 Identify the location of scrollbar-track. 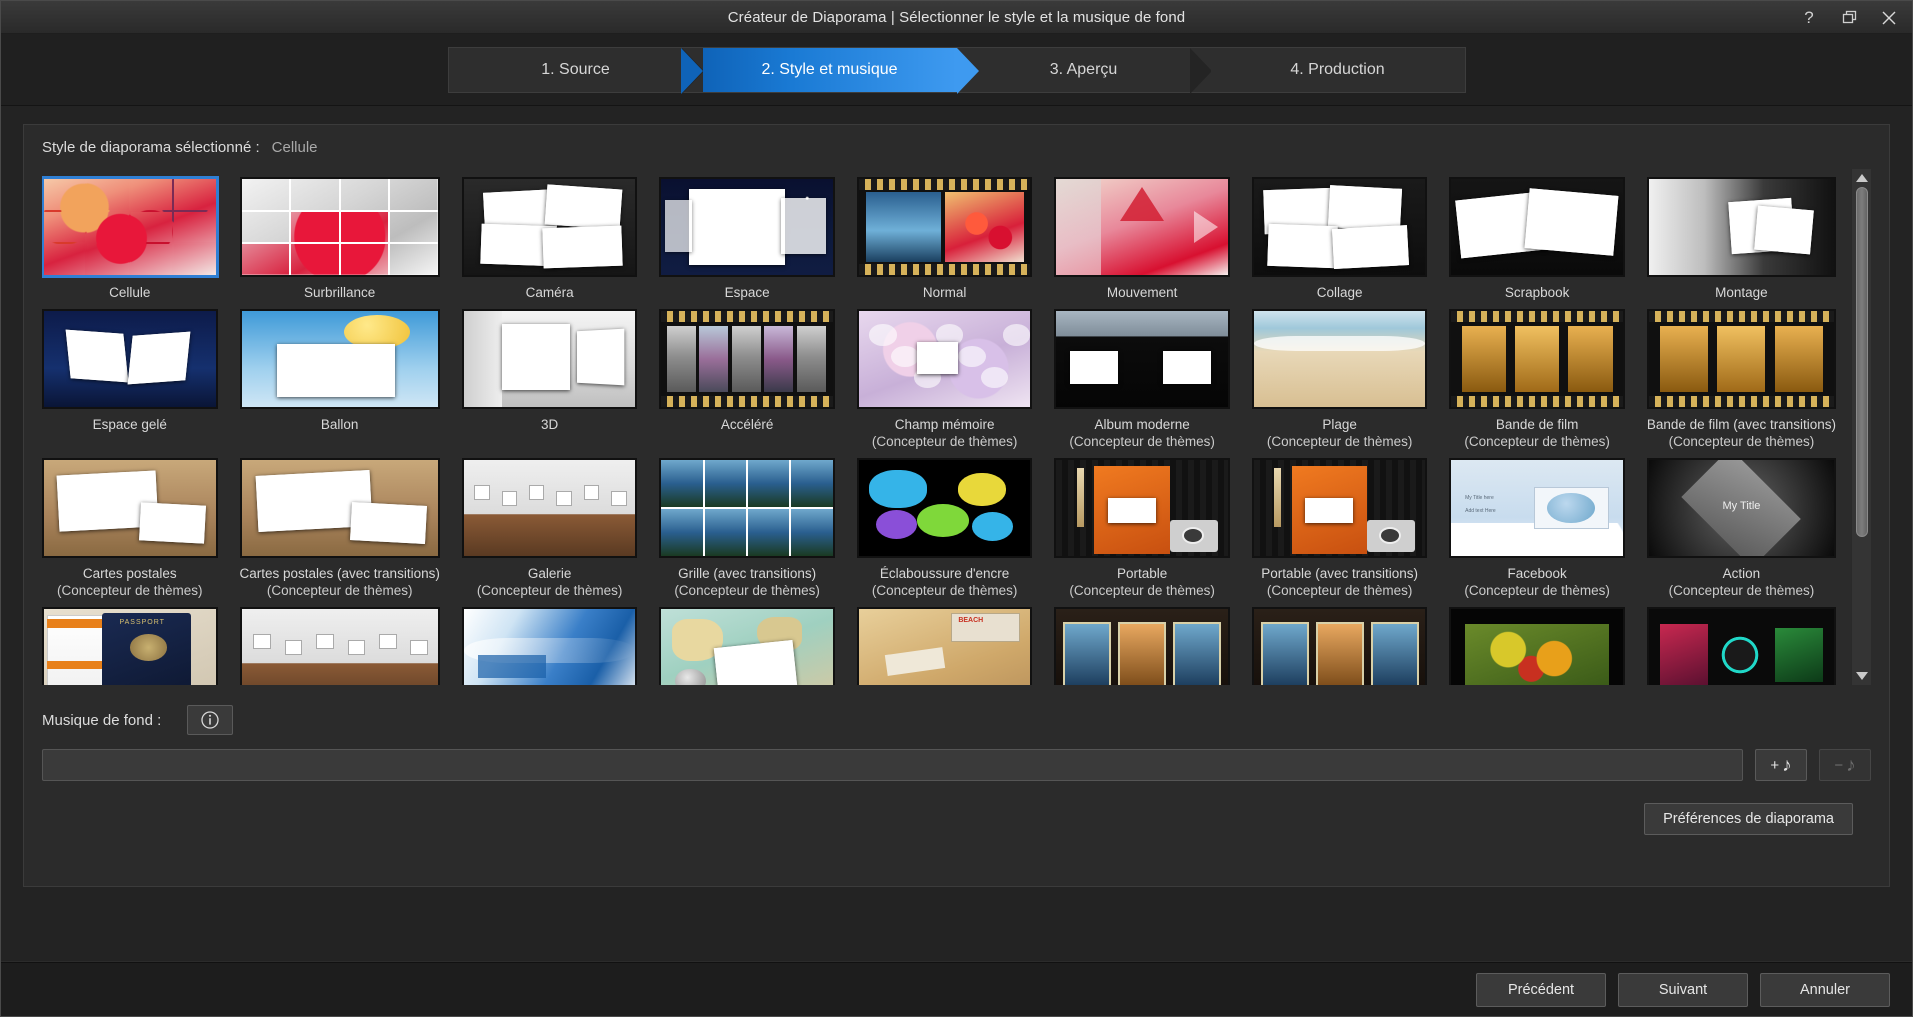
(1862, 427).